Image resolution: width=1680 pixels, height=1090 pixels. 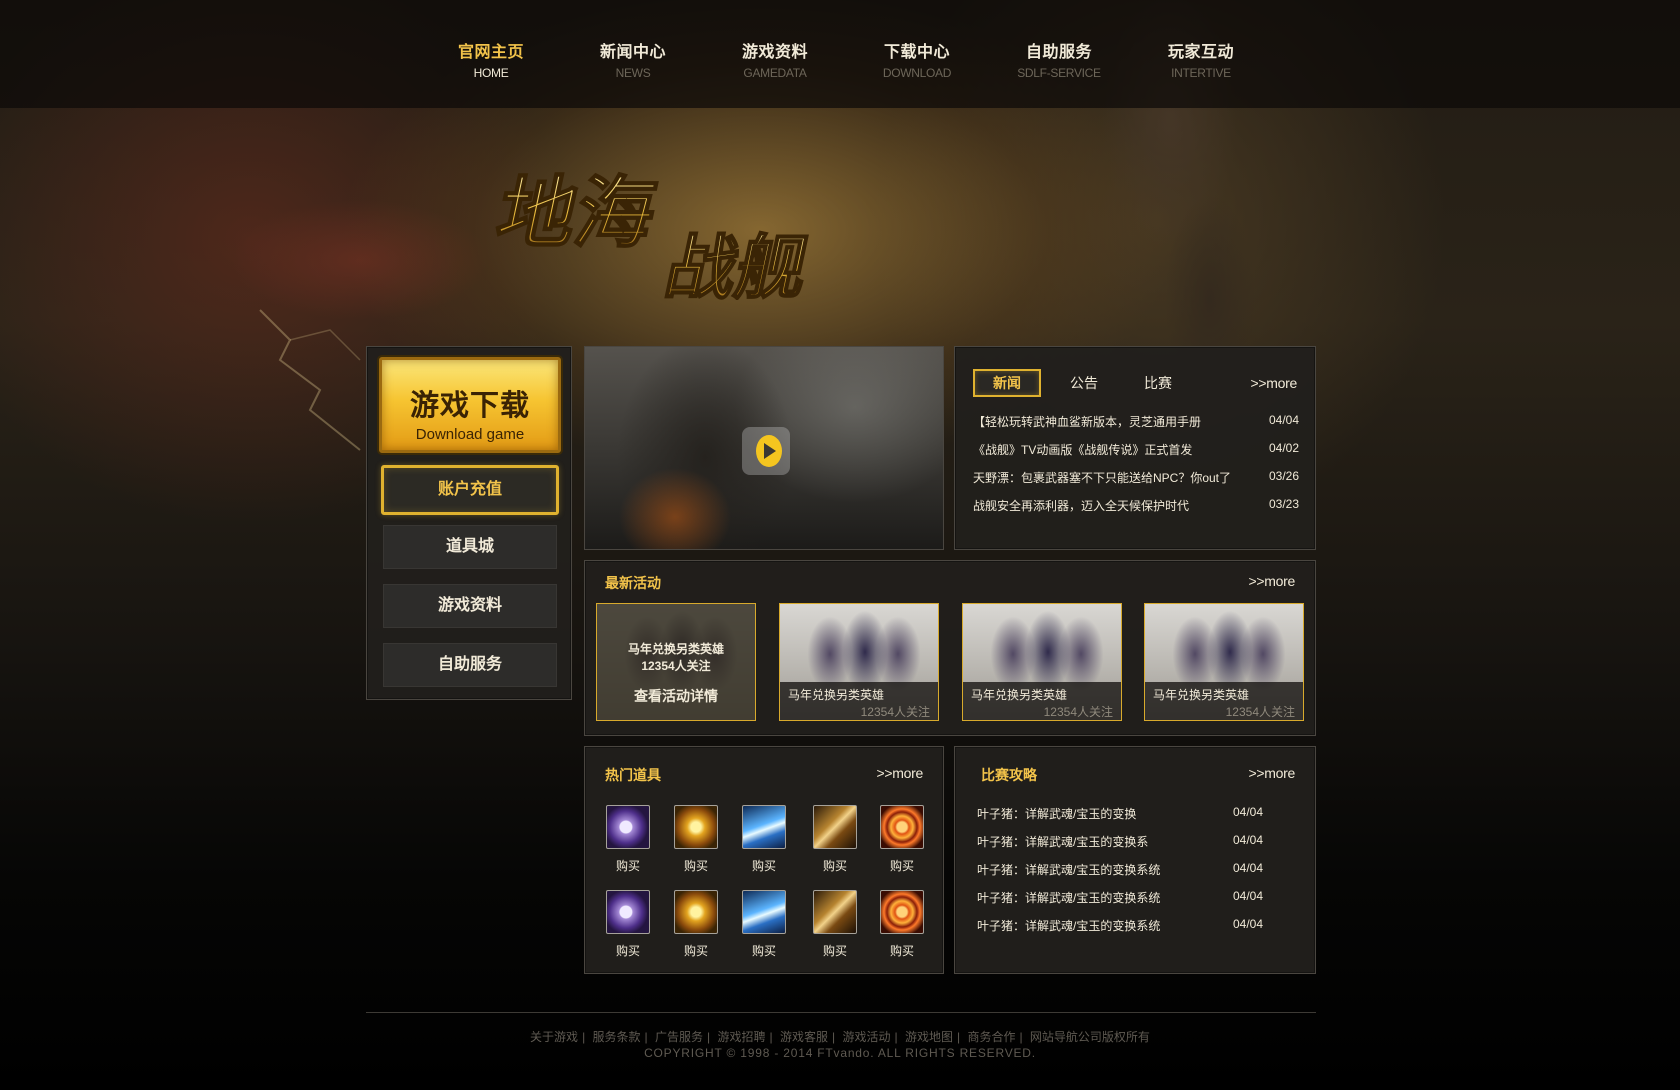 I want to click on game-logo: 地海 战舰, so click(x=690, y=235).